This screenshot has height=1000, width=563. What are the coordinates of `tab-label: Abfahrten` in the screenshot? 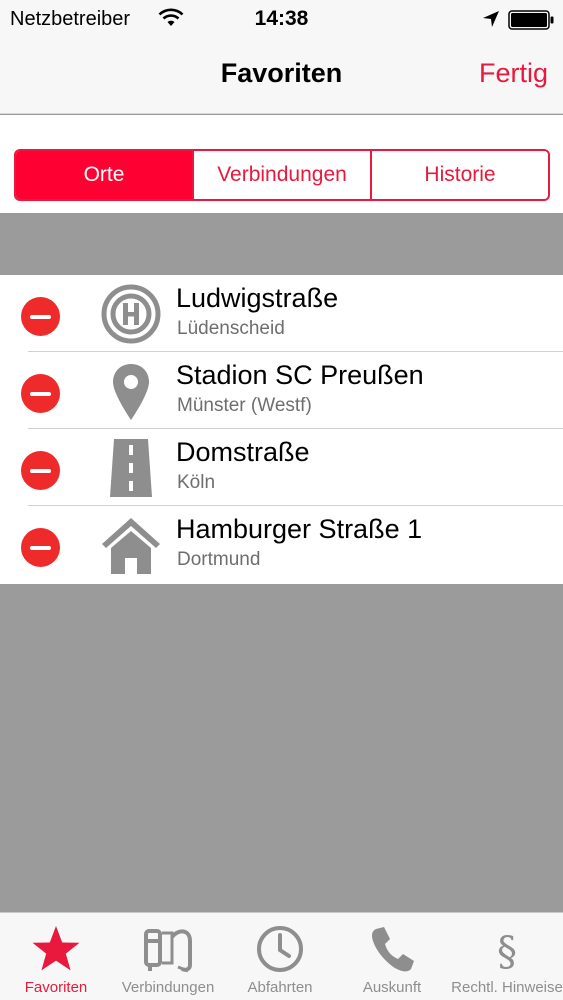 It's located at (280, 987).